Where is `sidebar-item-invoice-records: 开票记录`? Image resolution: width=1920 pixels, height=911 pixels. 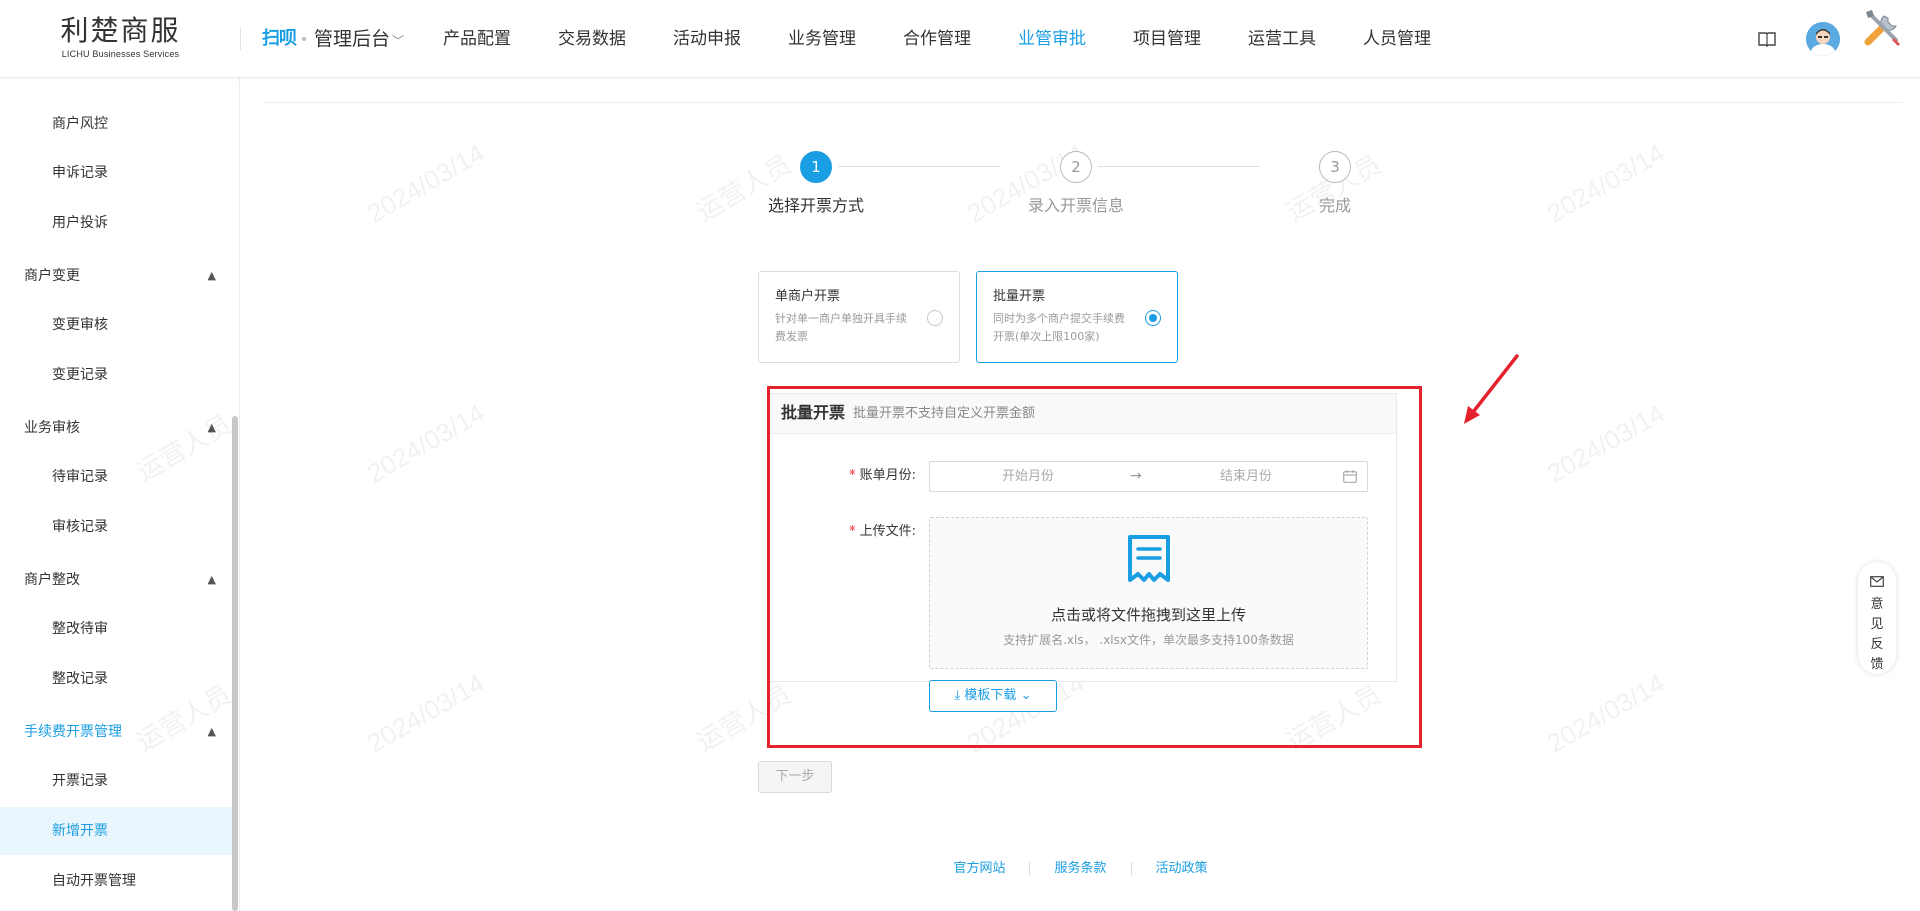 sidebar-item-invoice-records: 开票记录 is located at coordinates (116, 781).